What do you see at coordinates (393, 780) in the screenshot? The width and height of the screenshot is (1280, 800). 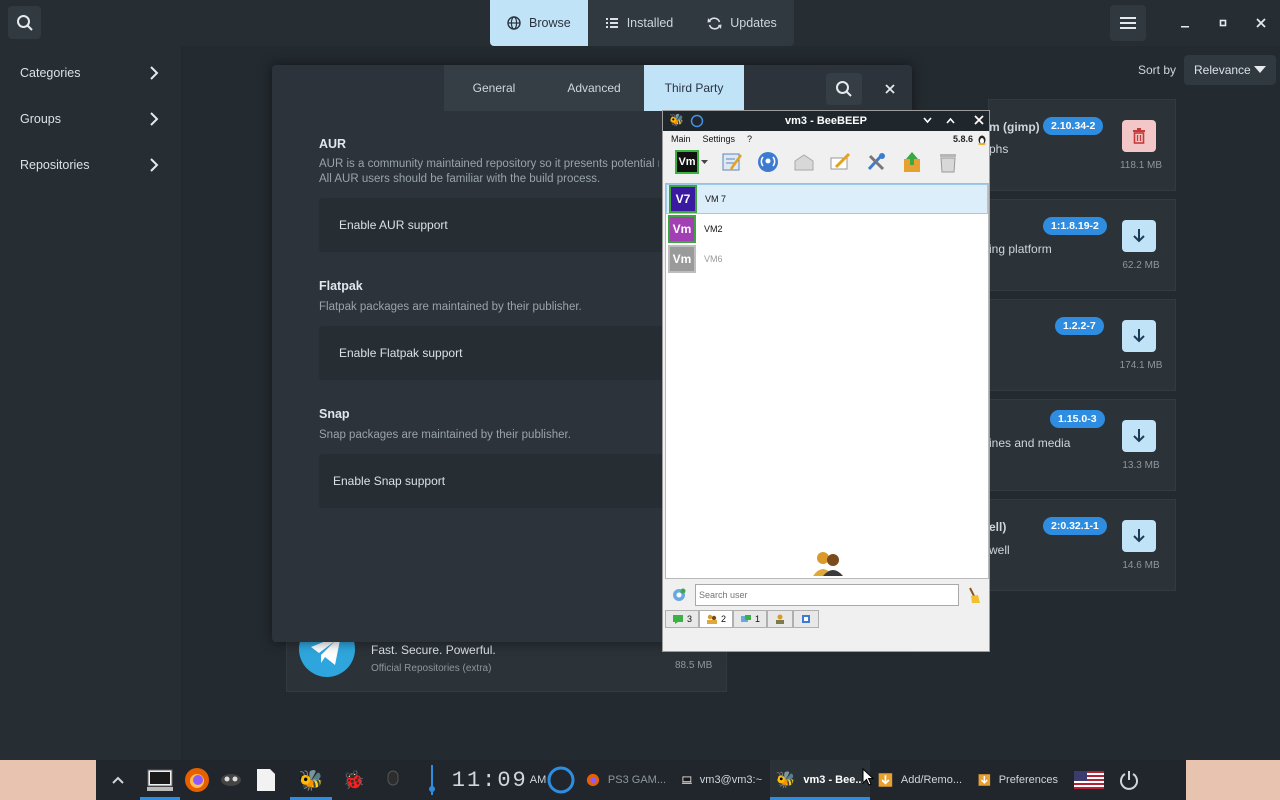 I see `launcher-mic` at bounding box center [393, 780].